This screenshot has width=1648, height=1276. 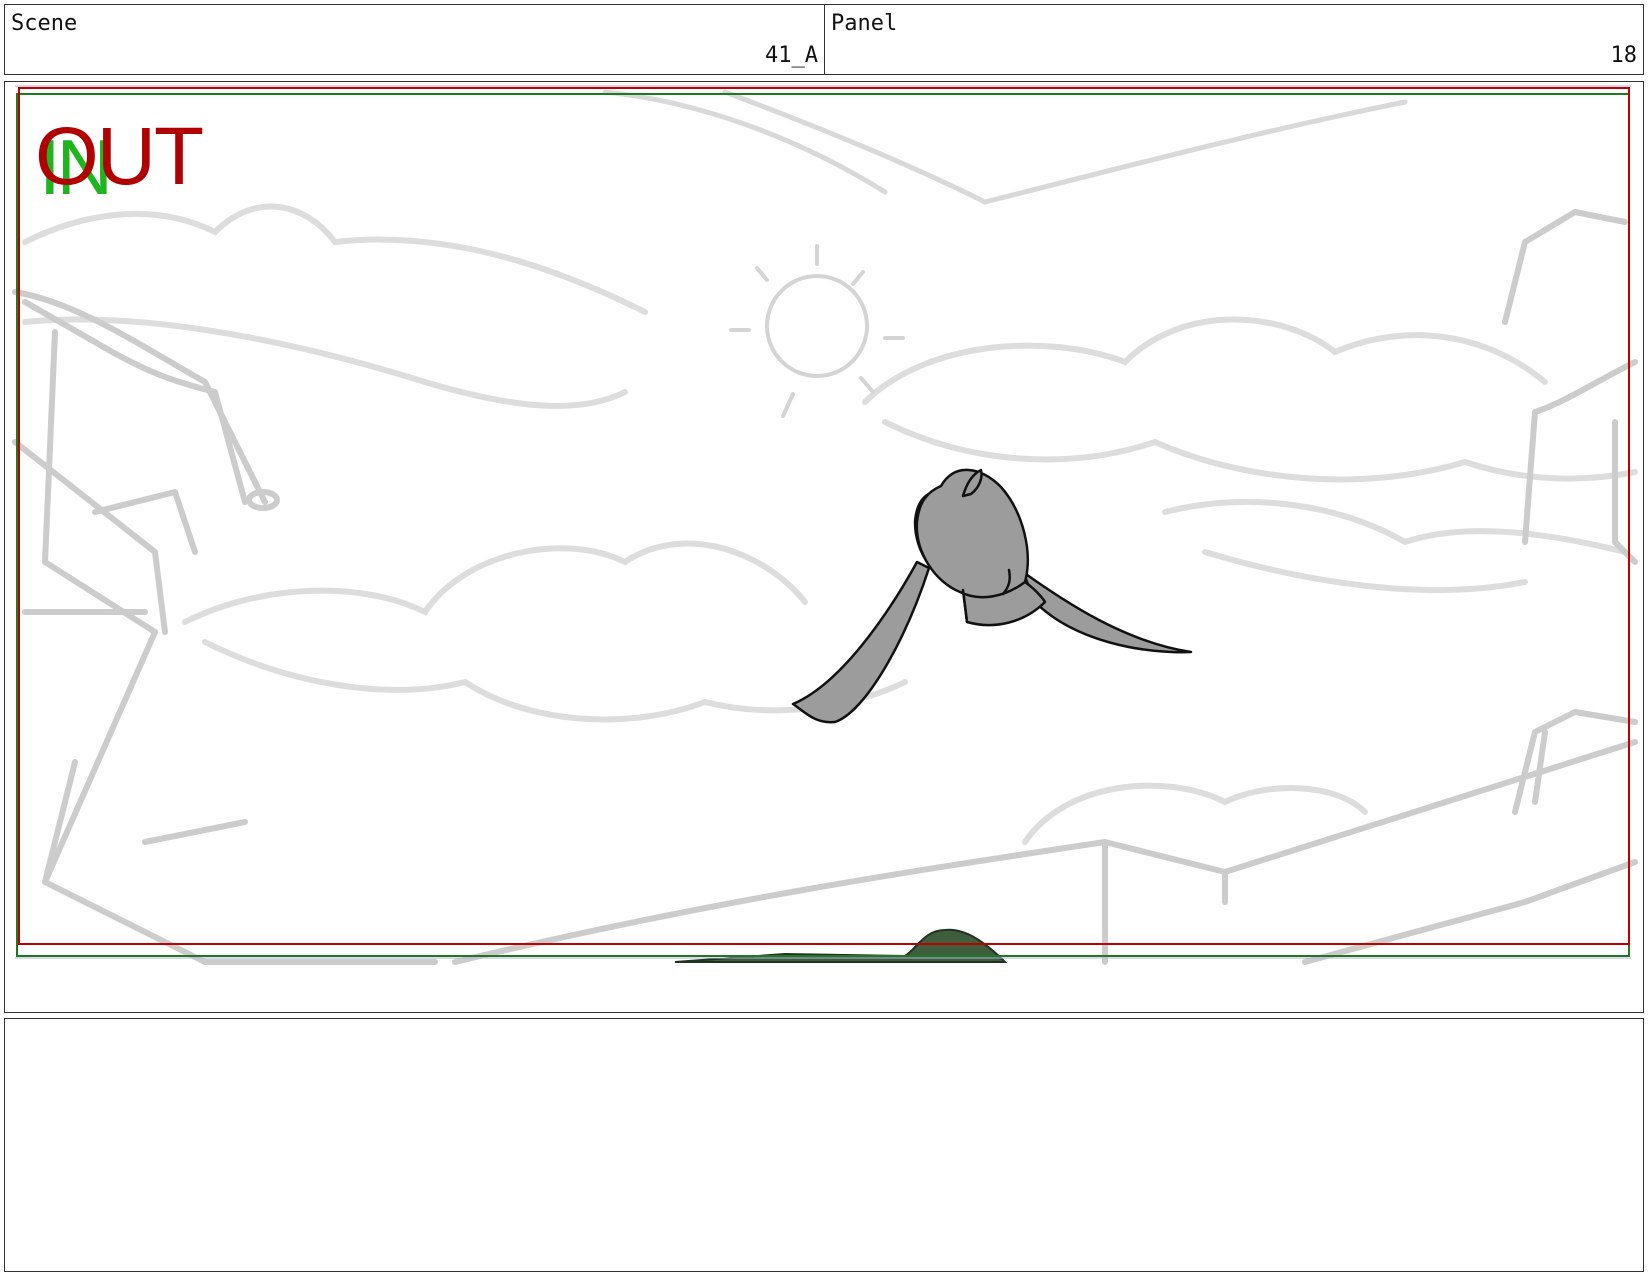 I want to click on panel-number: 18, so click(x=1624, y=55).